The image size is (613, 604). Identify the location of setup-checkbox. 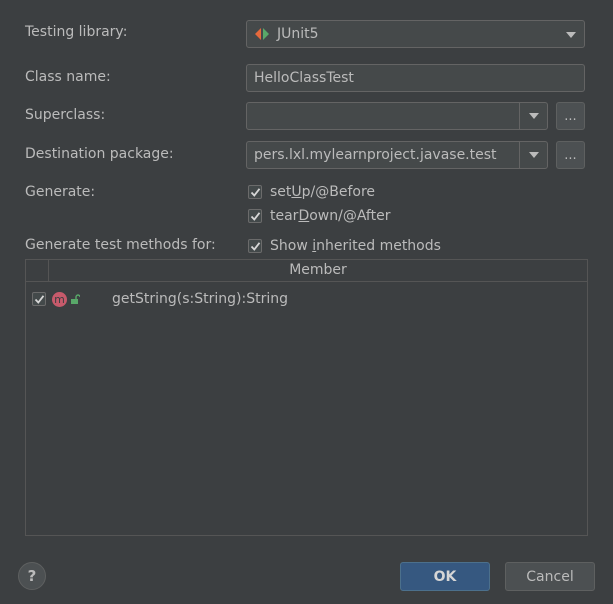
(255, 192).